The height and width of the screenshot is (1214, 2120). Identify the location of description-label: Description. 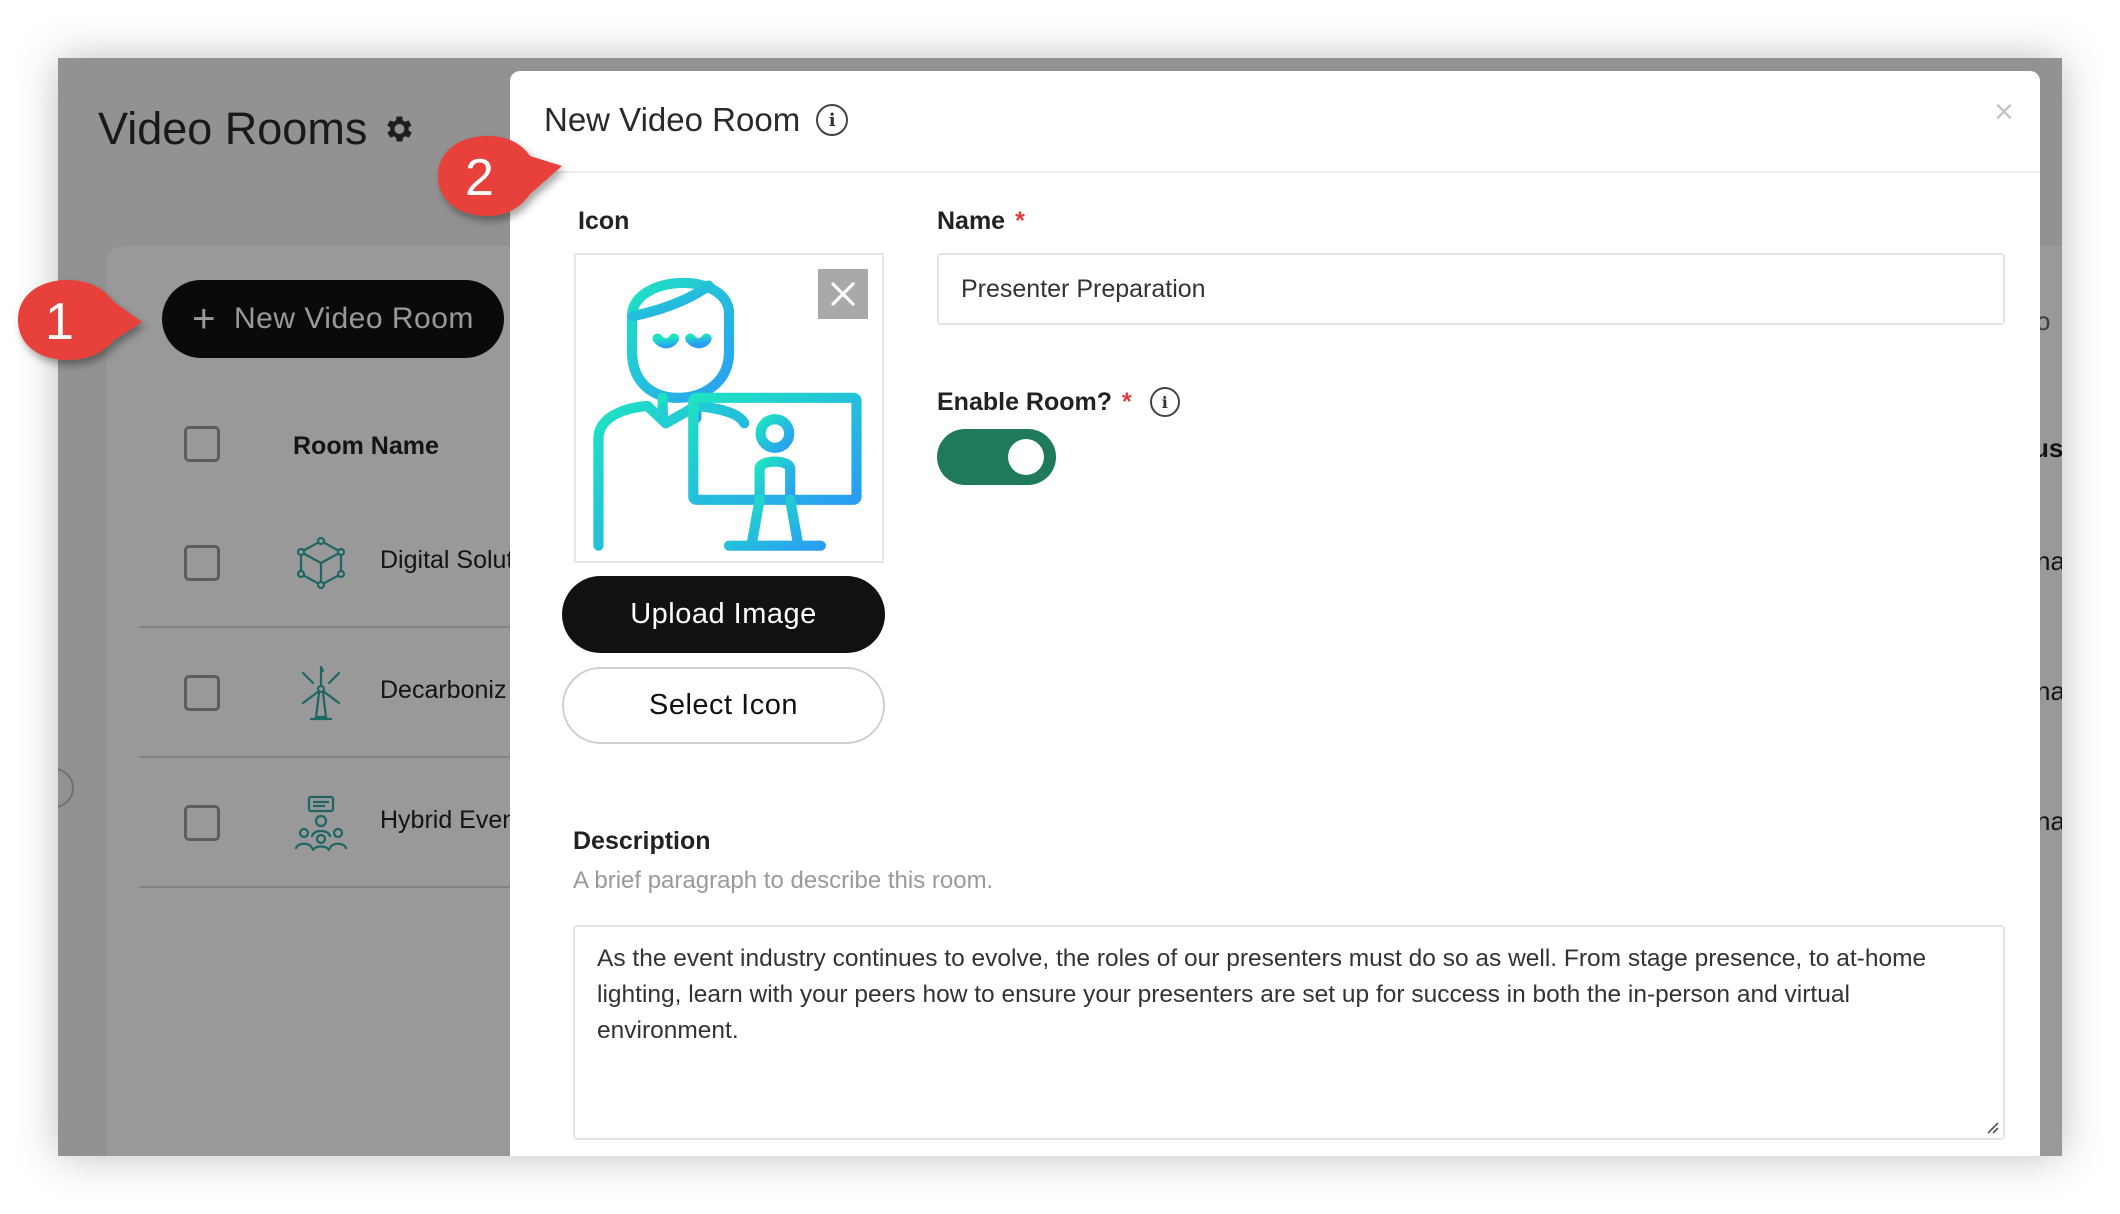
(642, 841).